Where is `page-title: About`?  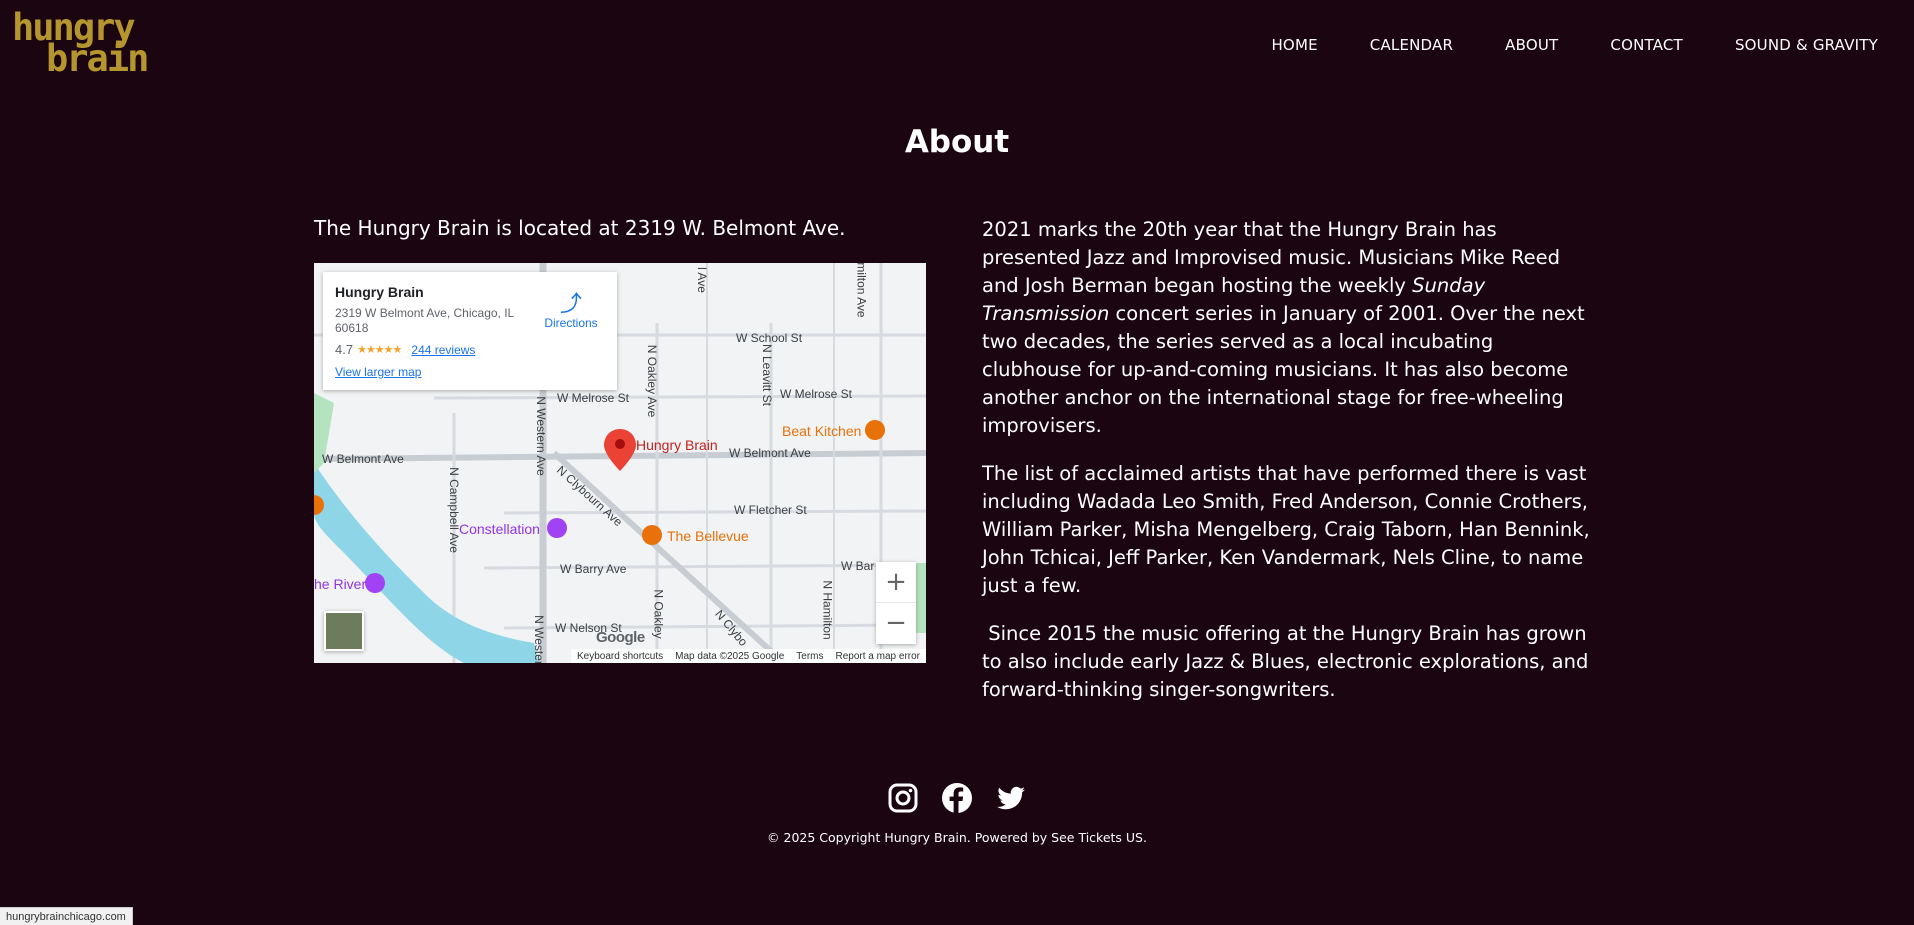 page-title: About is located at coordinates (957, 142).